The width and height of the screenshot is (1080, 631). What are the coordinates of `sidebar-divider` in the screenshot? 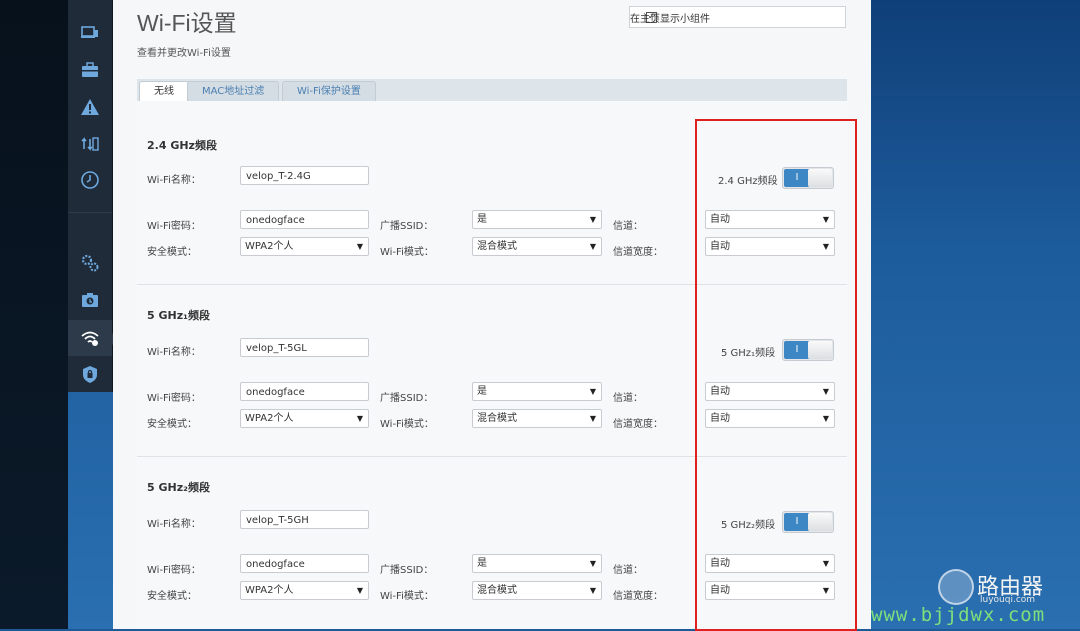 It's located at (90, 212).